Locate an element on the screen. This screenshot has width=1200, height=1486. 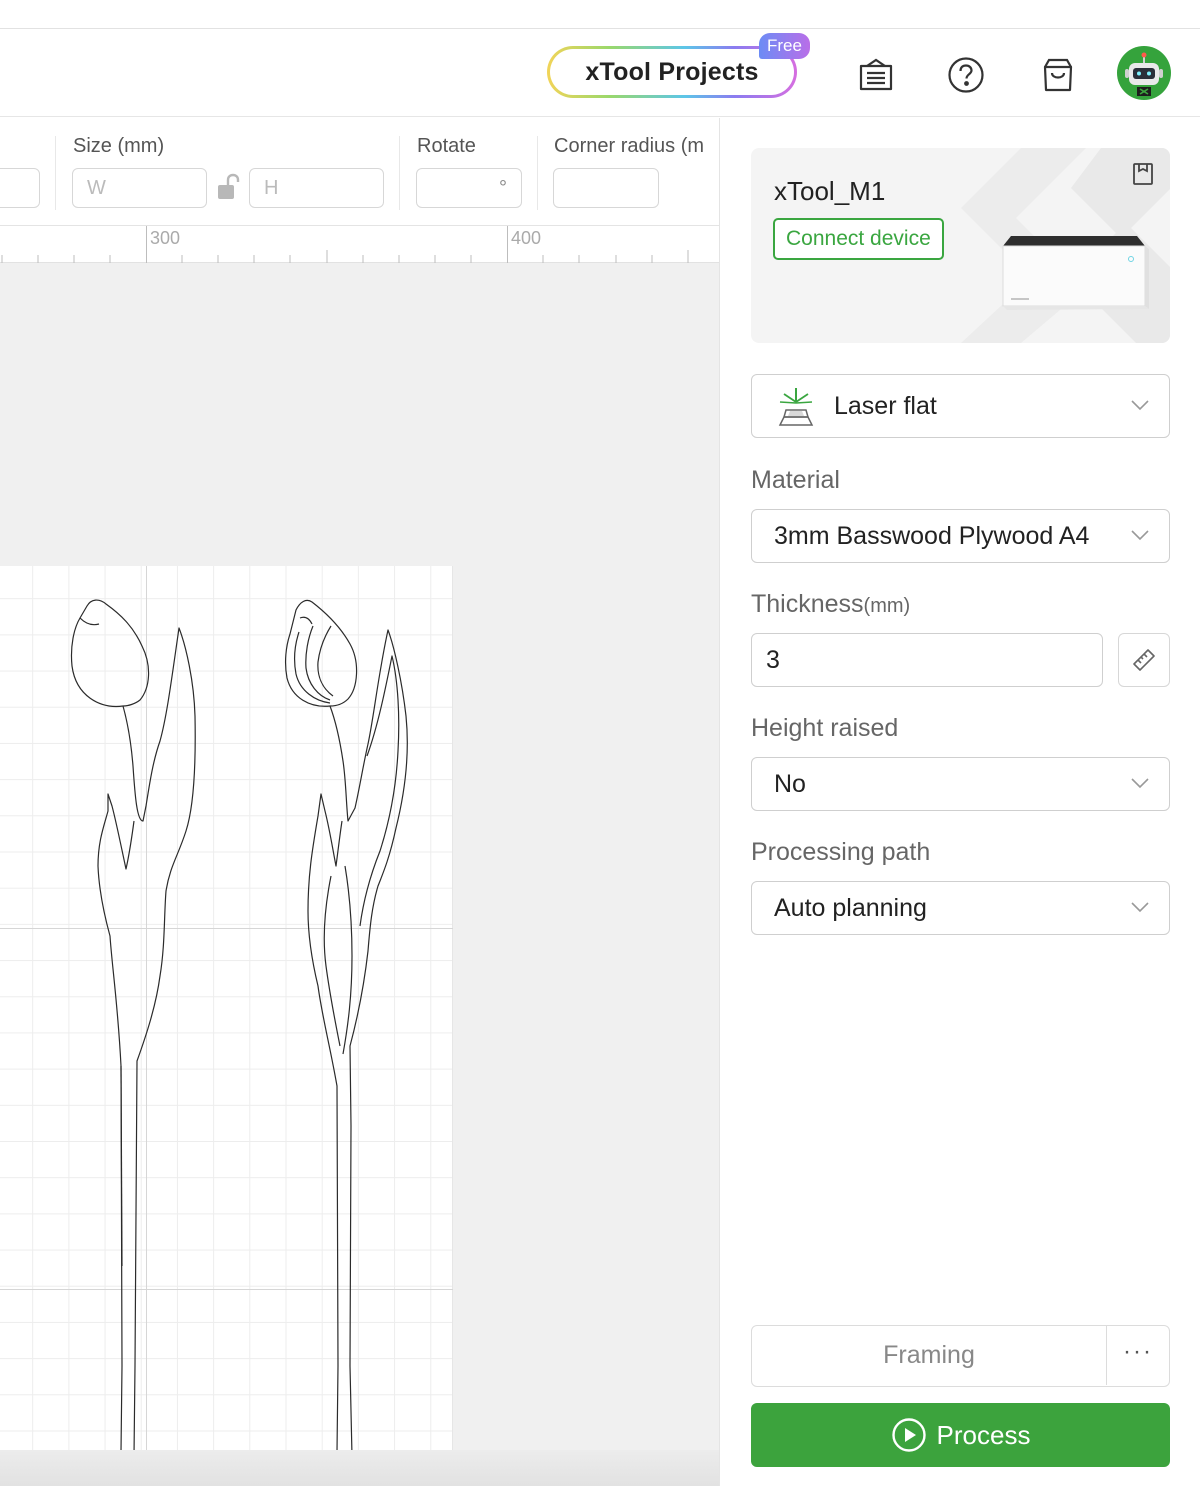
position-y-field is located at coordinates (20, 188).